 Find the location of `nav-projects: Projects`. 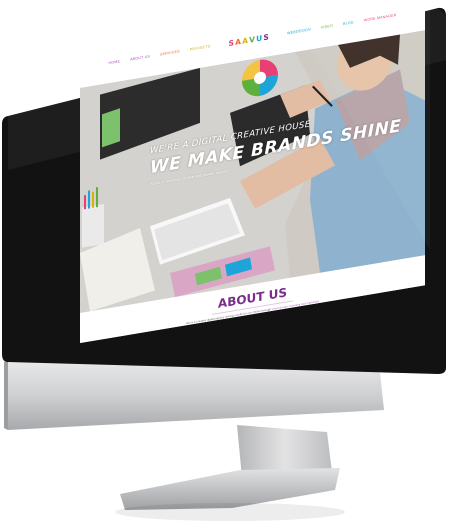

nav-projects: Projects is located at coordinates (200, 47).